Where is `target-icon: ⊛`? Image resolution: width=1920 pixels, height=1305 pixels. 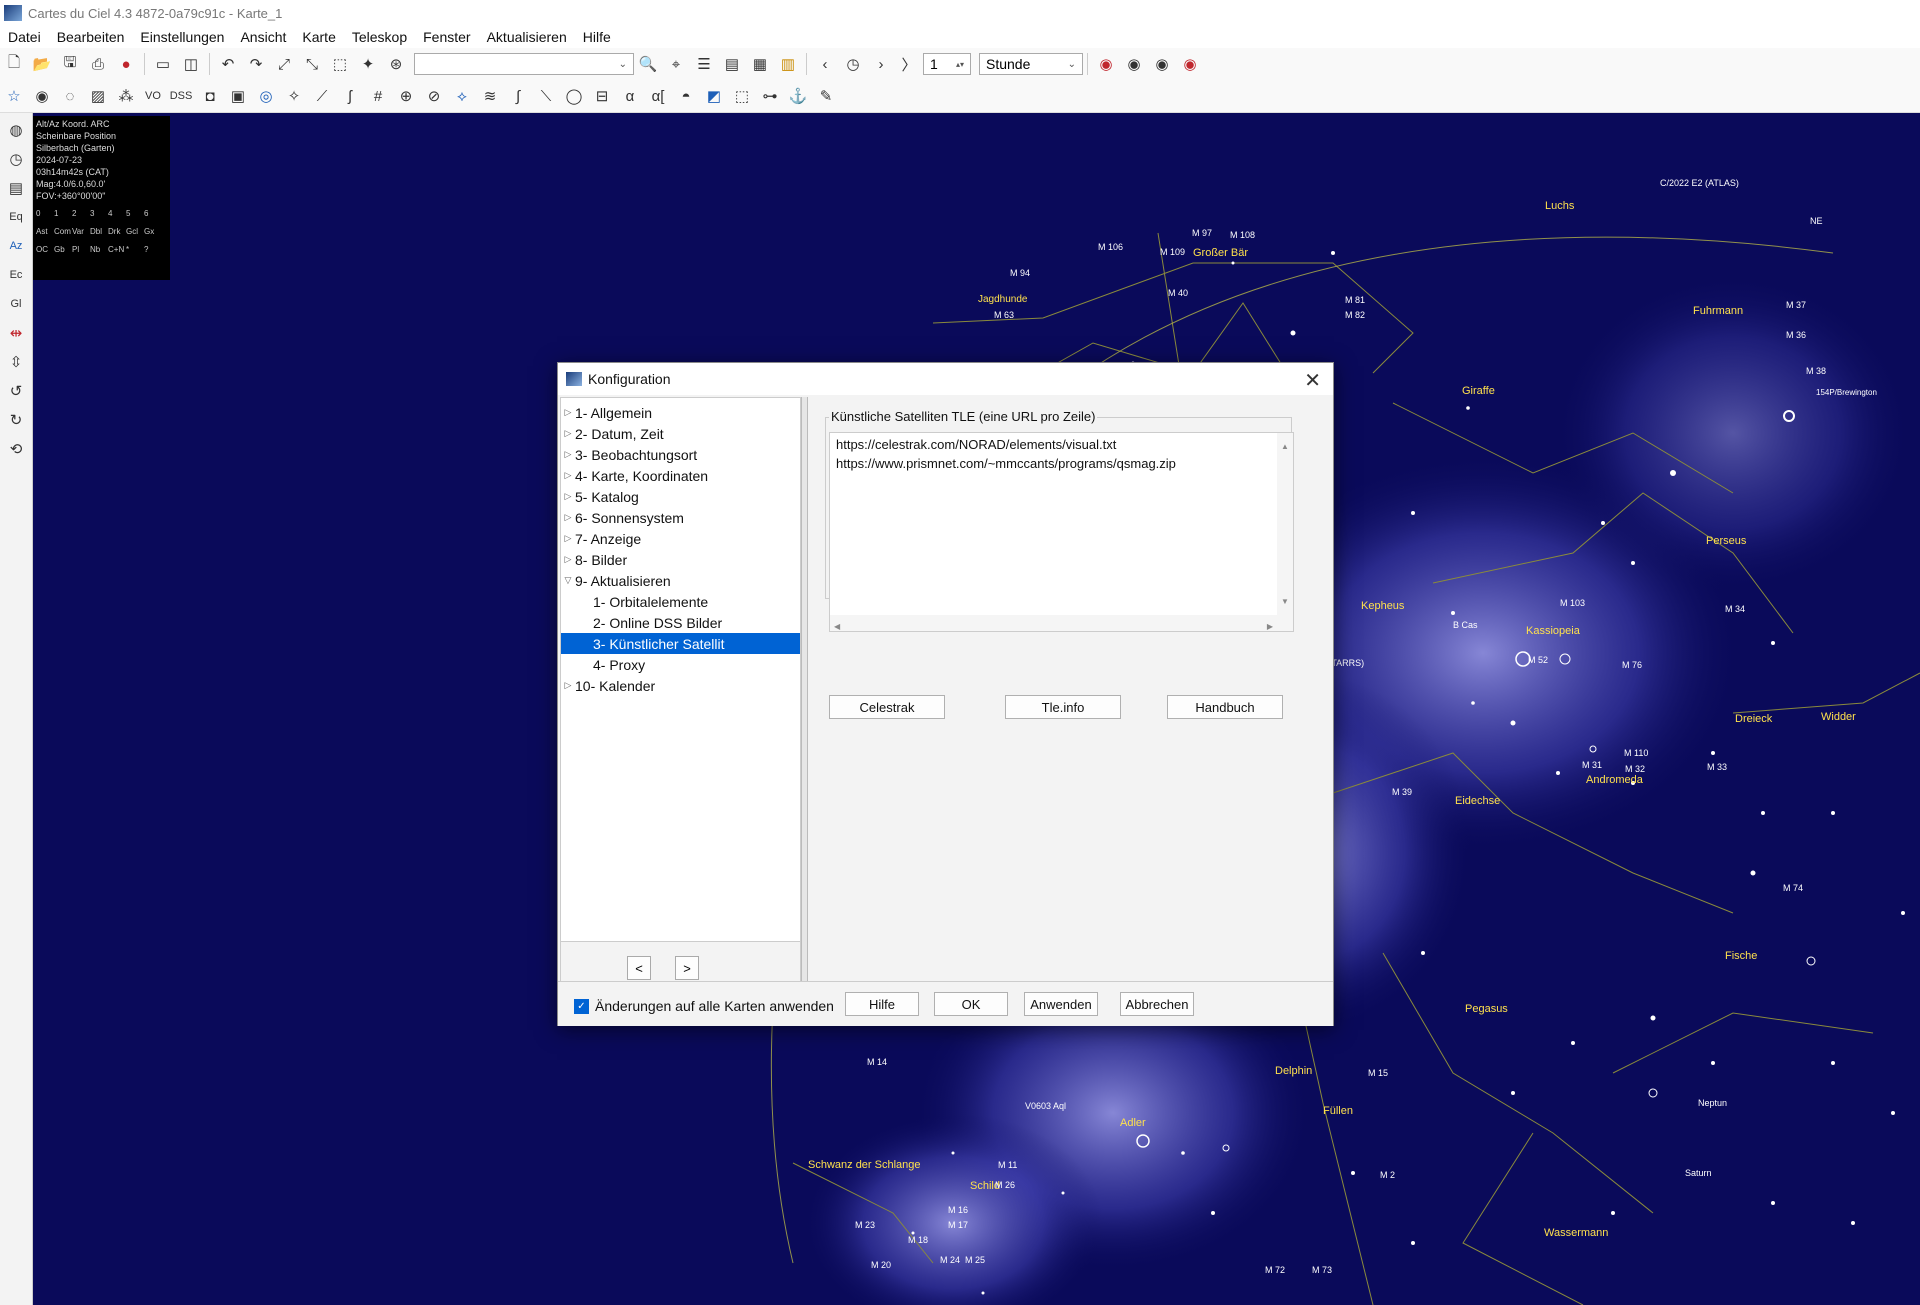
target-icon: ⊛ is located at coordinates (396, 64).